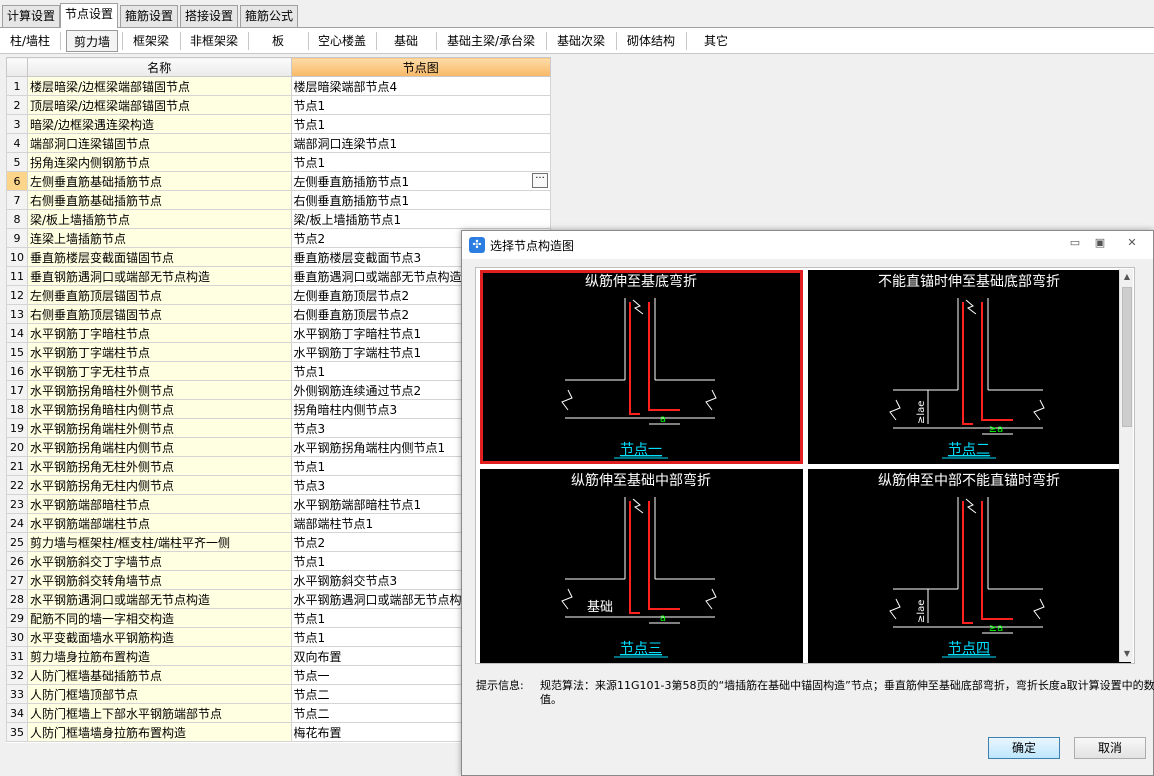 This screenshot has height=776, width=1154. What do you see at coordinates (159, 656) in the screenshot?
I see `node-name-cell: 剪力墙身拉筋布置构造` at bounding box center [159, 656].